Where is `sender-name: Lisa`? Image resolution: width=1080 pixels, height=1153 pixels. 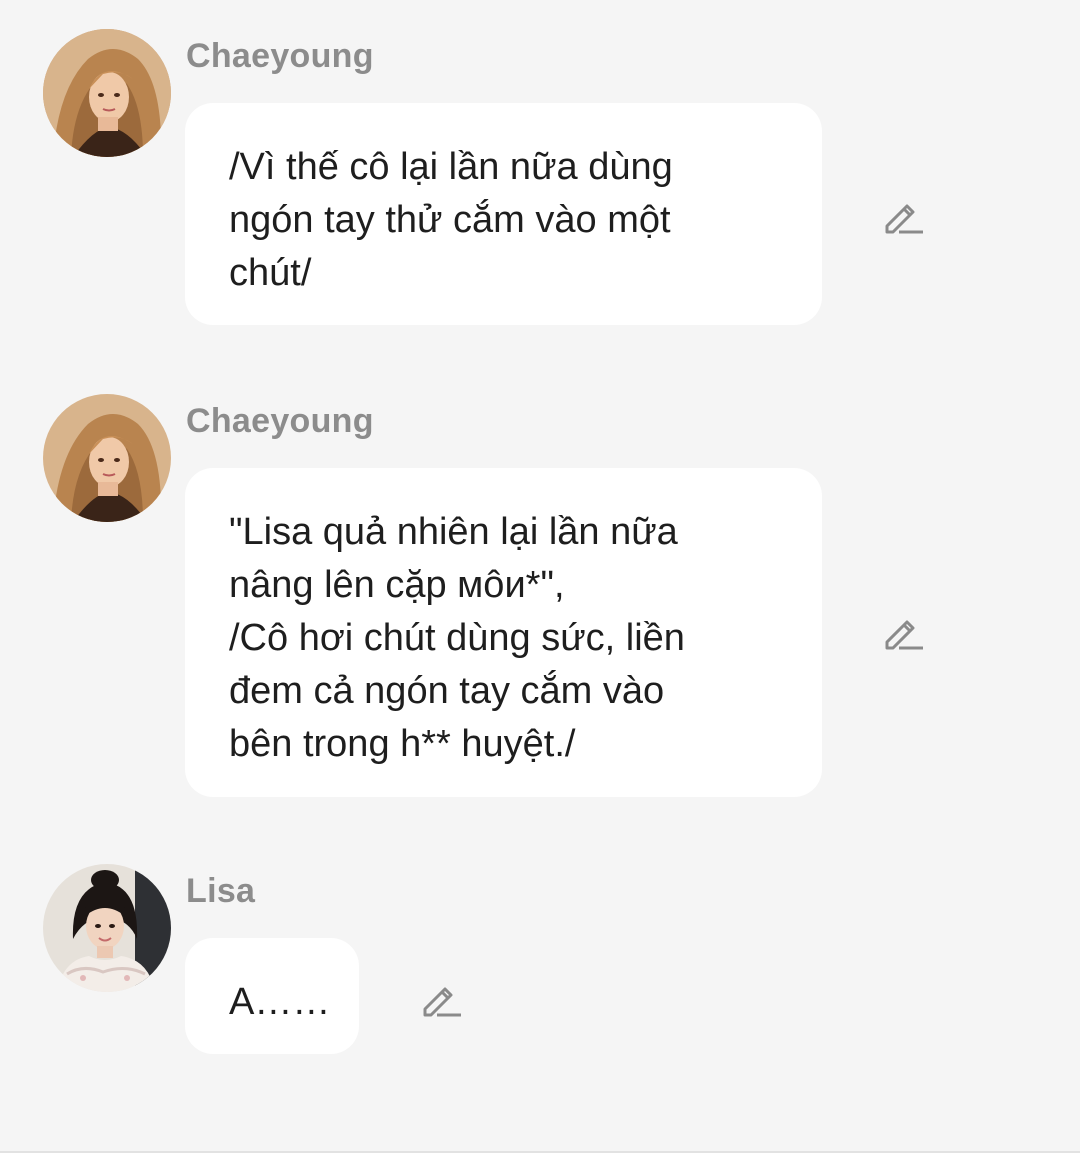 sender-name: Lisa is located at coordinates (221, 891).